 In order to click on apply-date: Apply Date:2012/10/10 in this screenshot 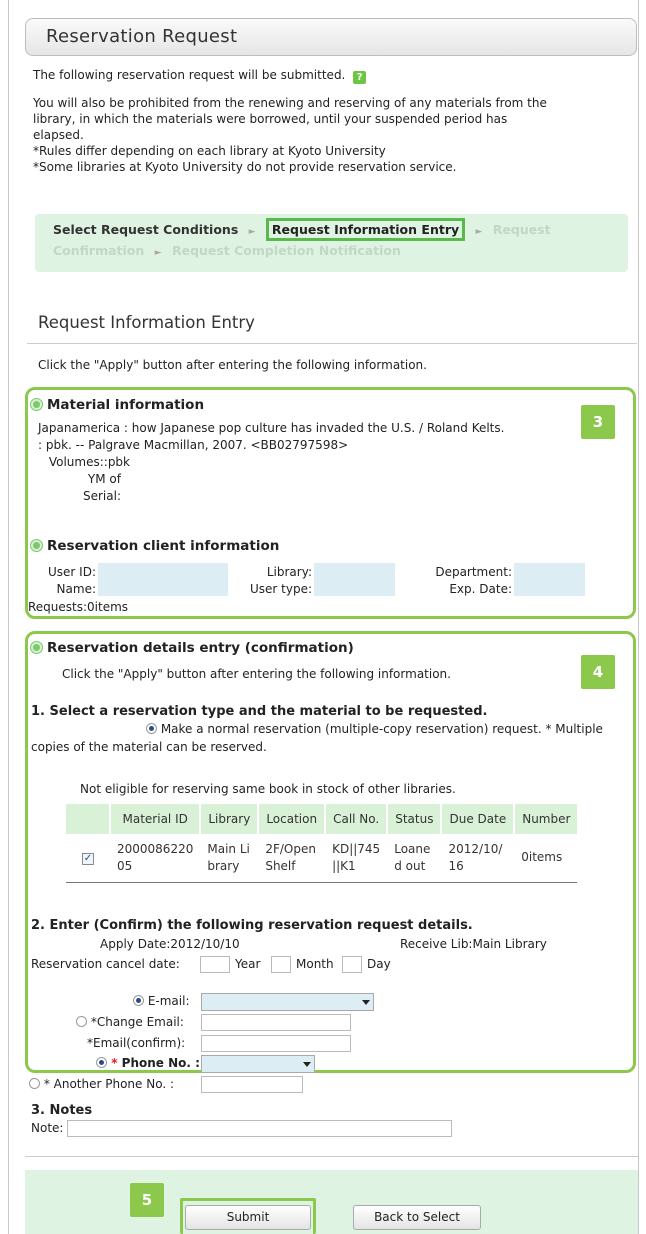, I will do `click(170, 944)`.